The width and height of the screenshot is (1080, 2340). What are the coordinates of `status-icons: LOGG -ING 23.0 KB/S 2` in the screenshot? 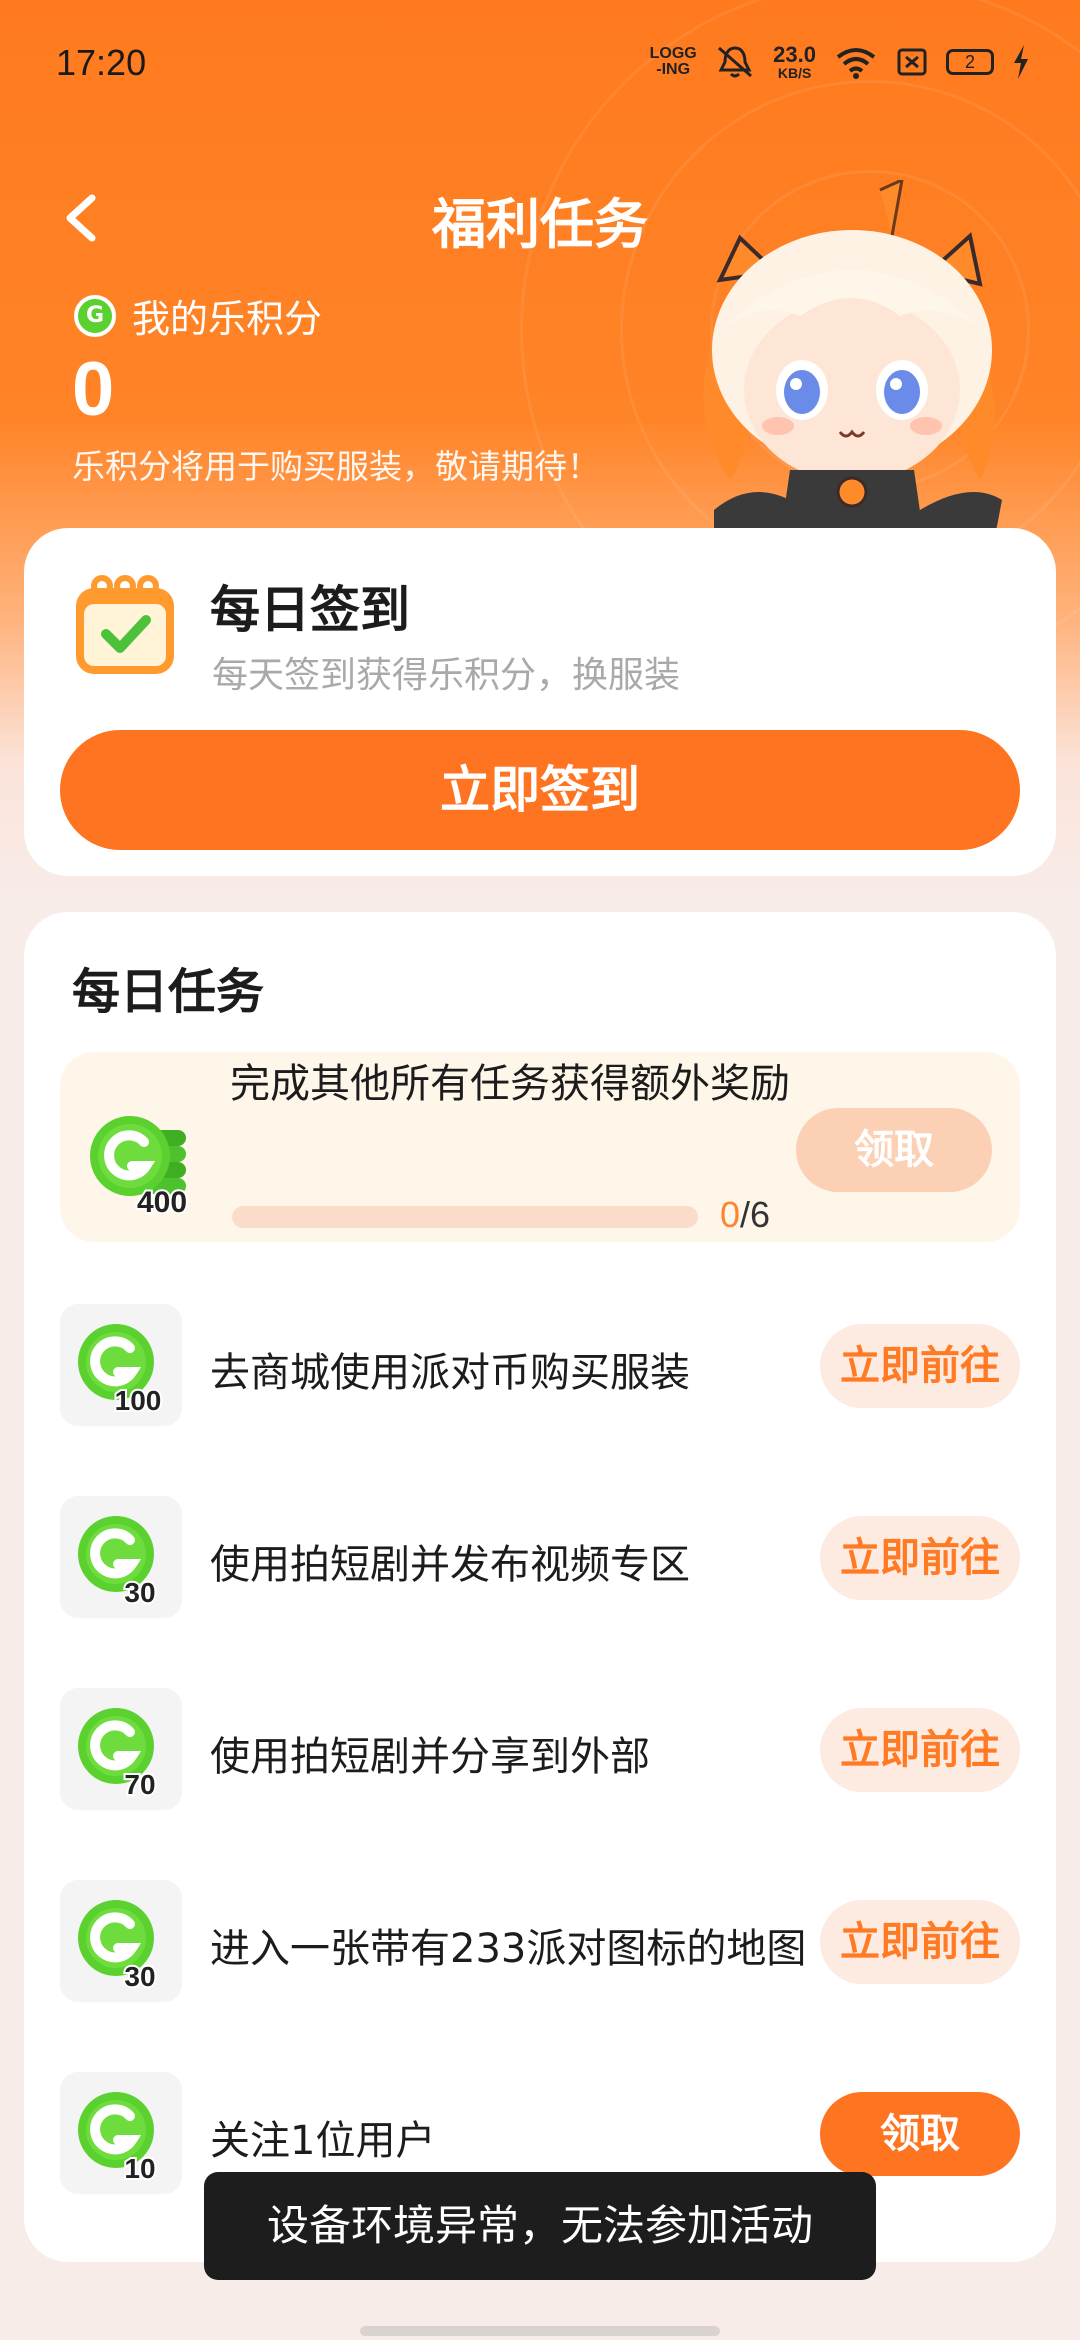 It's located at (839, 62).